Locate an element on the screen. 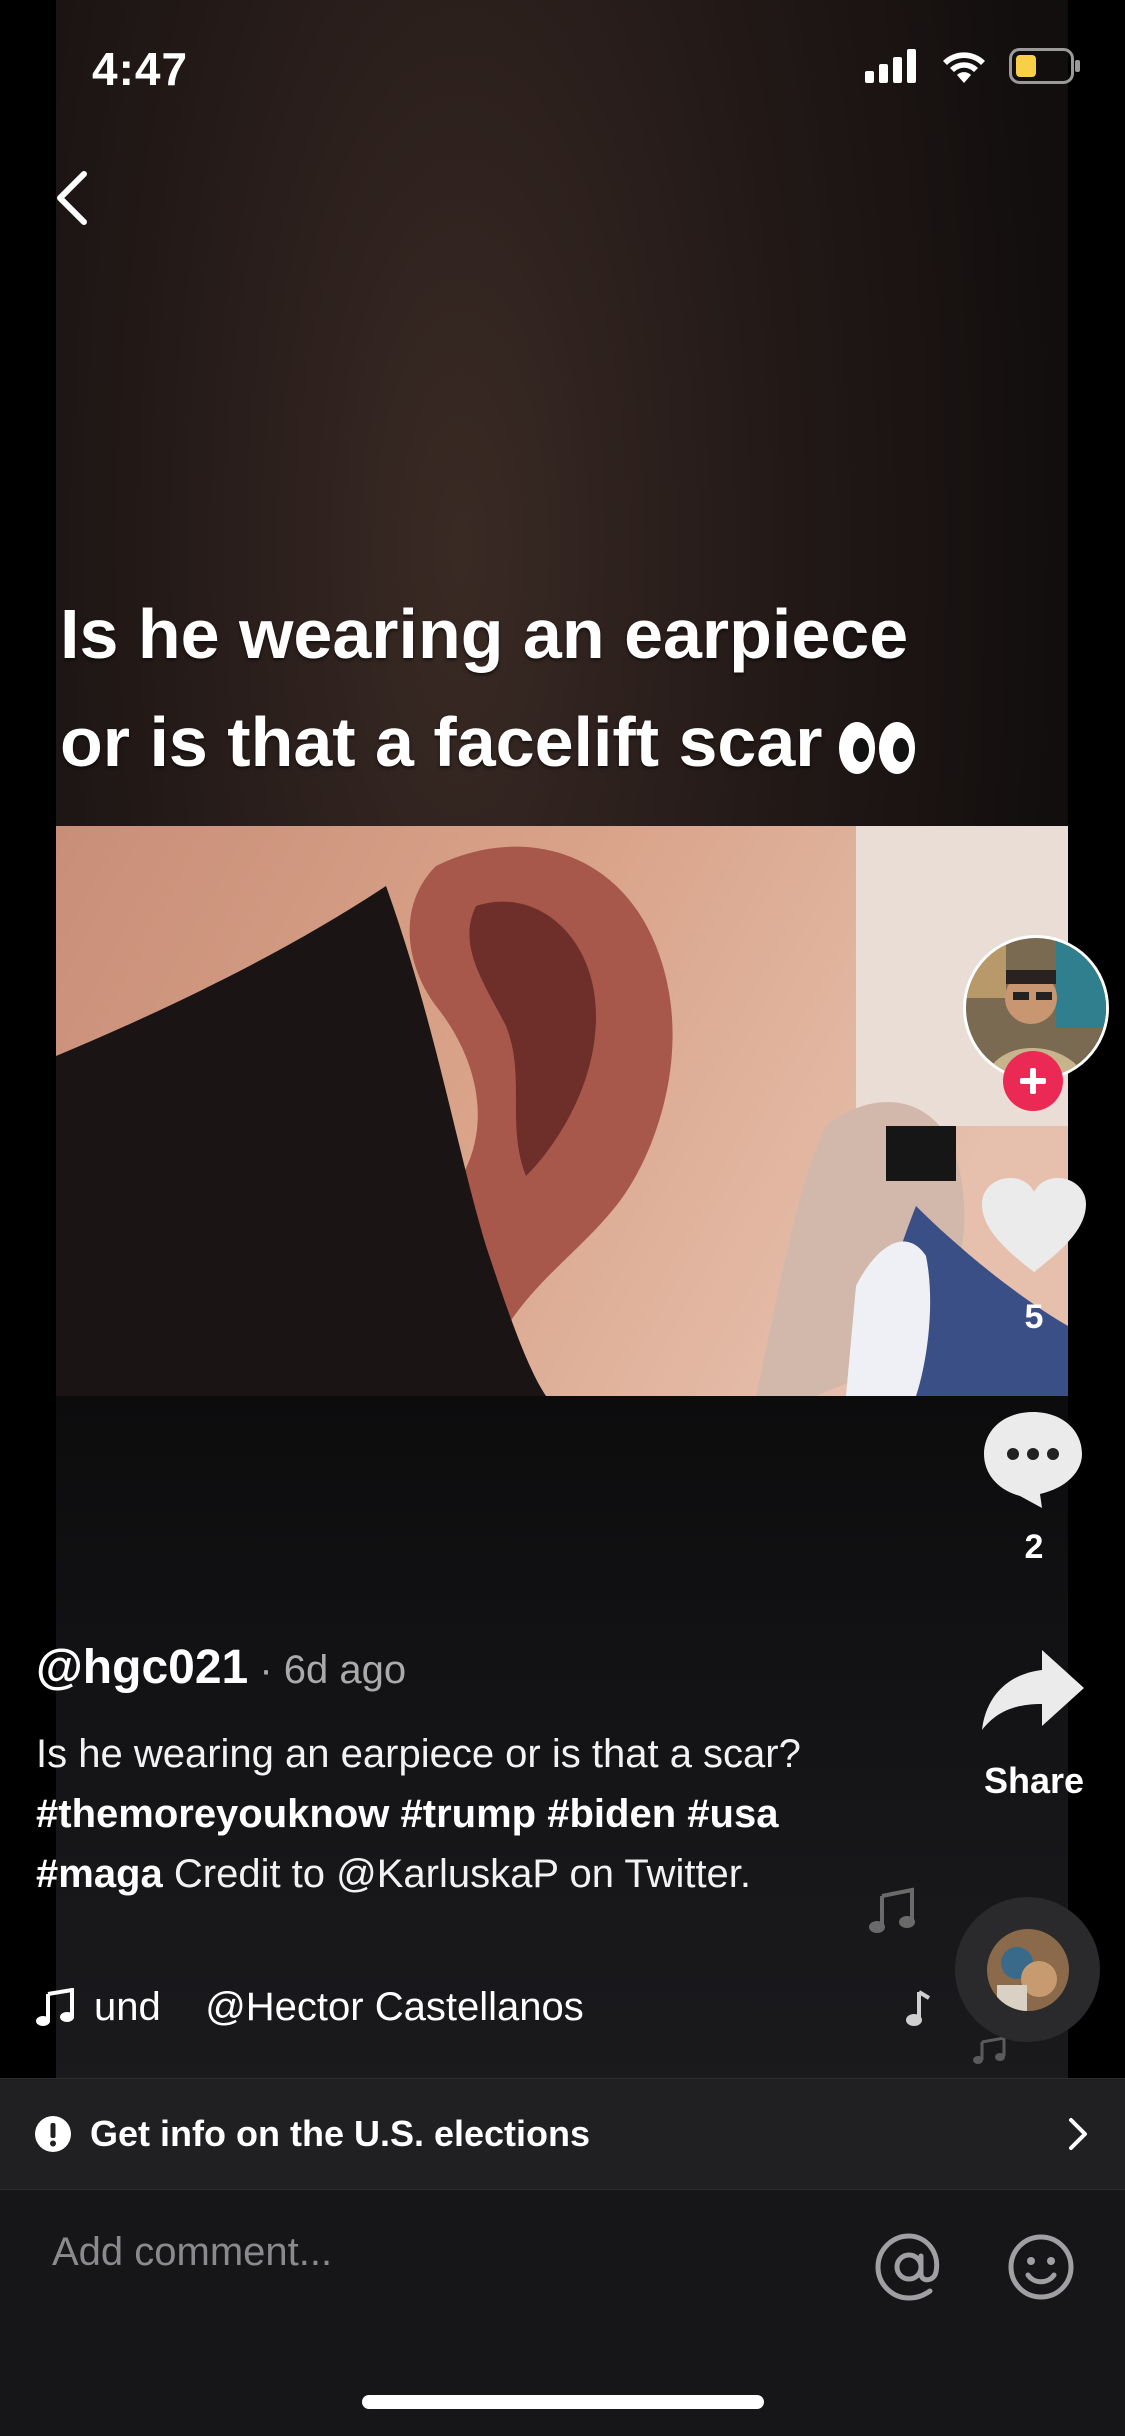 The height and width of the screenshot is (2436, 1125). battery-icon is located at coordinates (1044, 66).